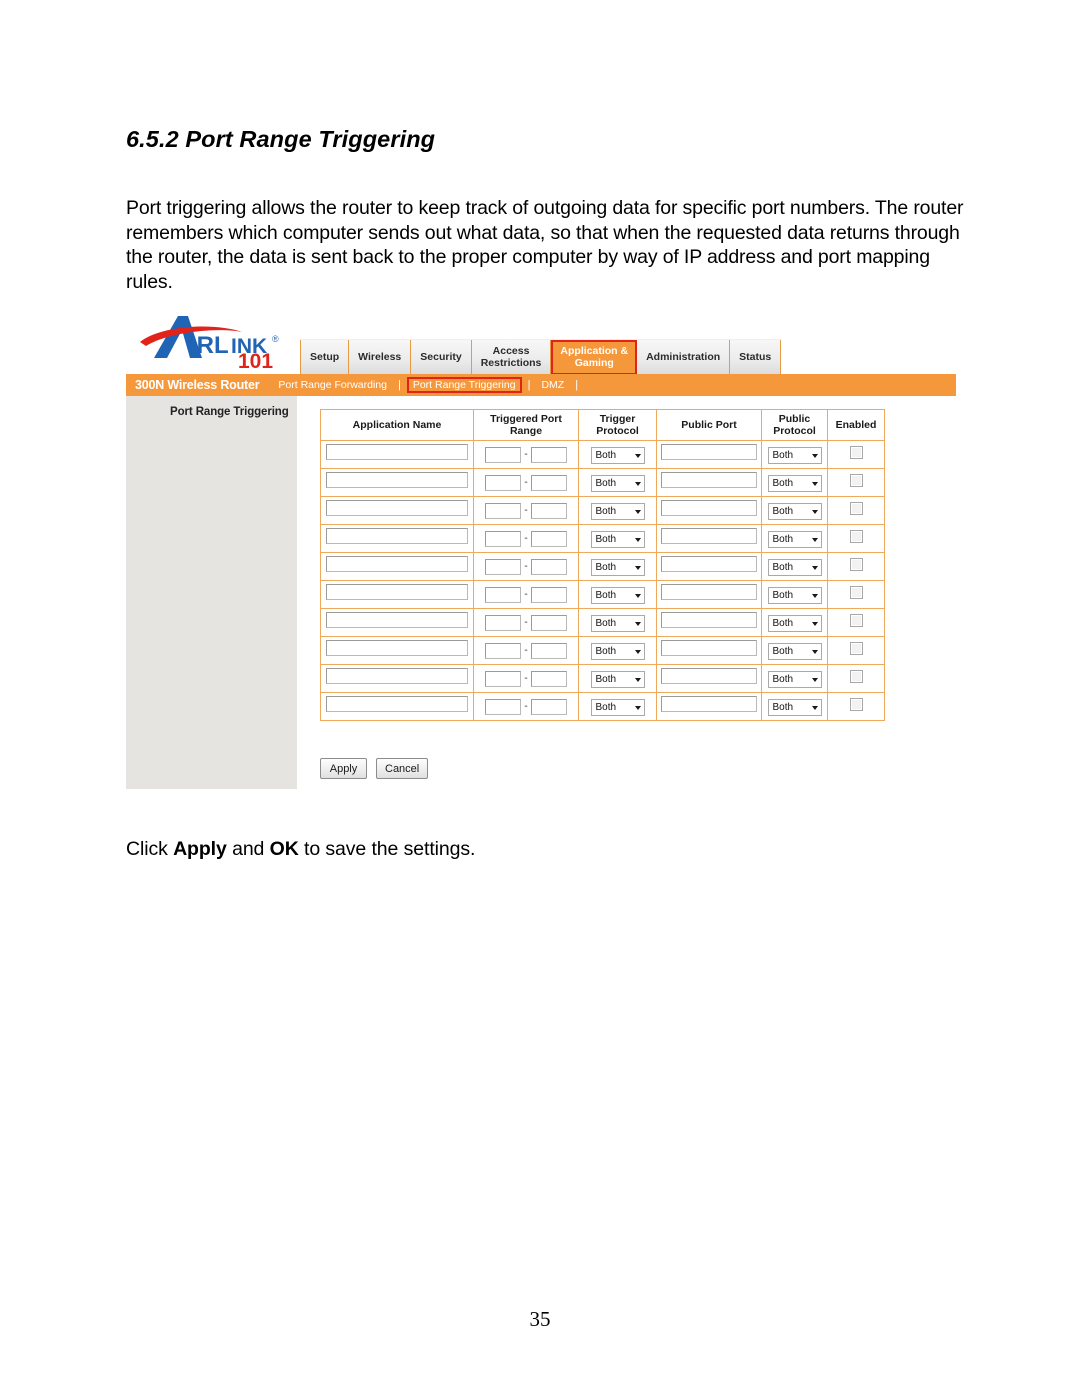  Describe the element at coordinates (464, 385) in the screenshot. I see `subnav-port-range-triggering: Port Range Triggering` at that location.